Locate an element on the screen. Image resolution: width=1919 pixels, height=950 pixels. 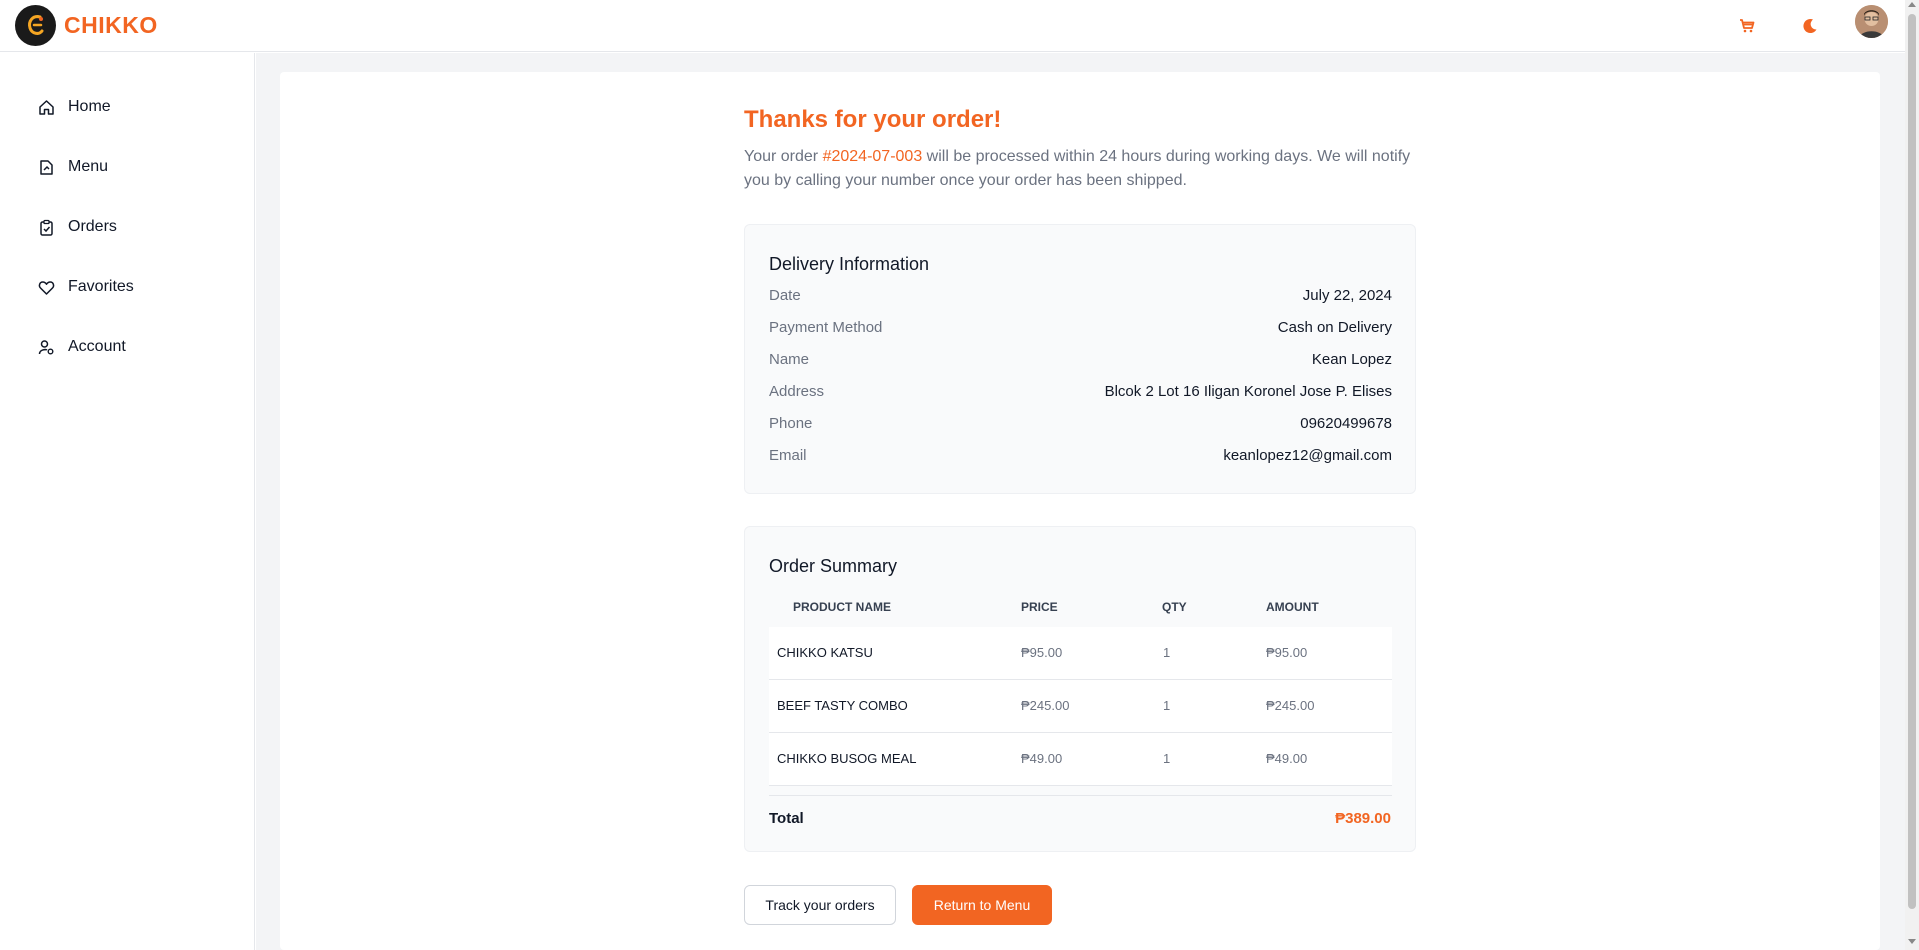
brand: CHIKKO is located at coordinates (86, 25).